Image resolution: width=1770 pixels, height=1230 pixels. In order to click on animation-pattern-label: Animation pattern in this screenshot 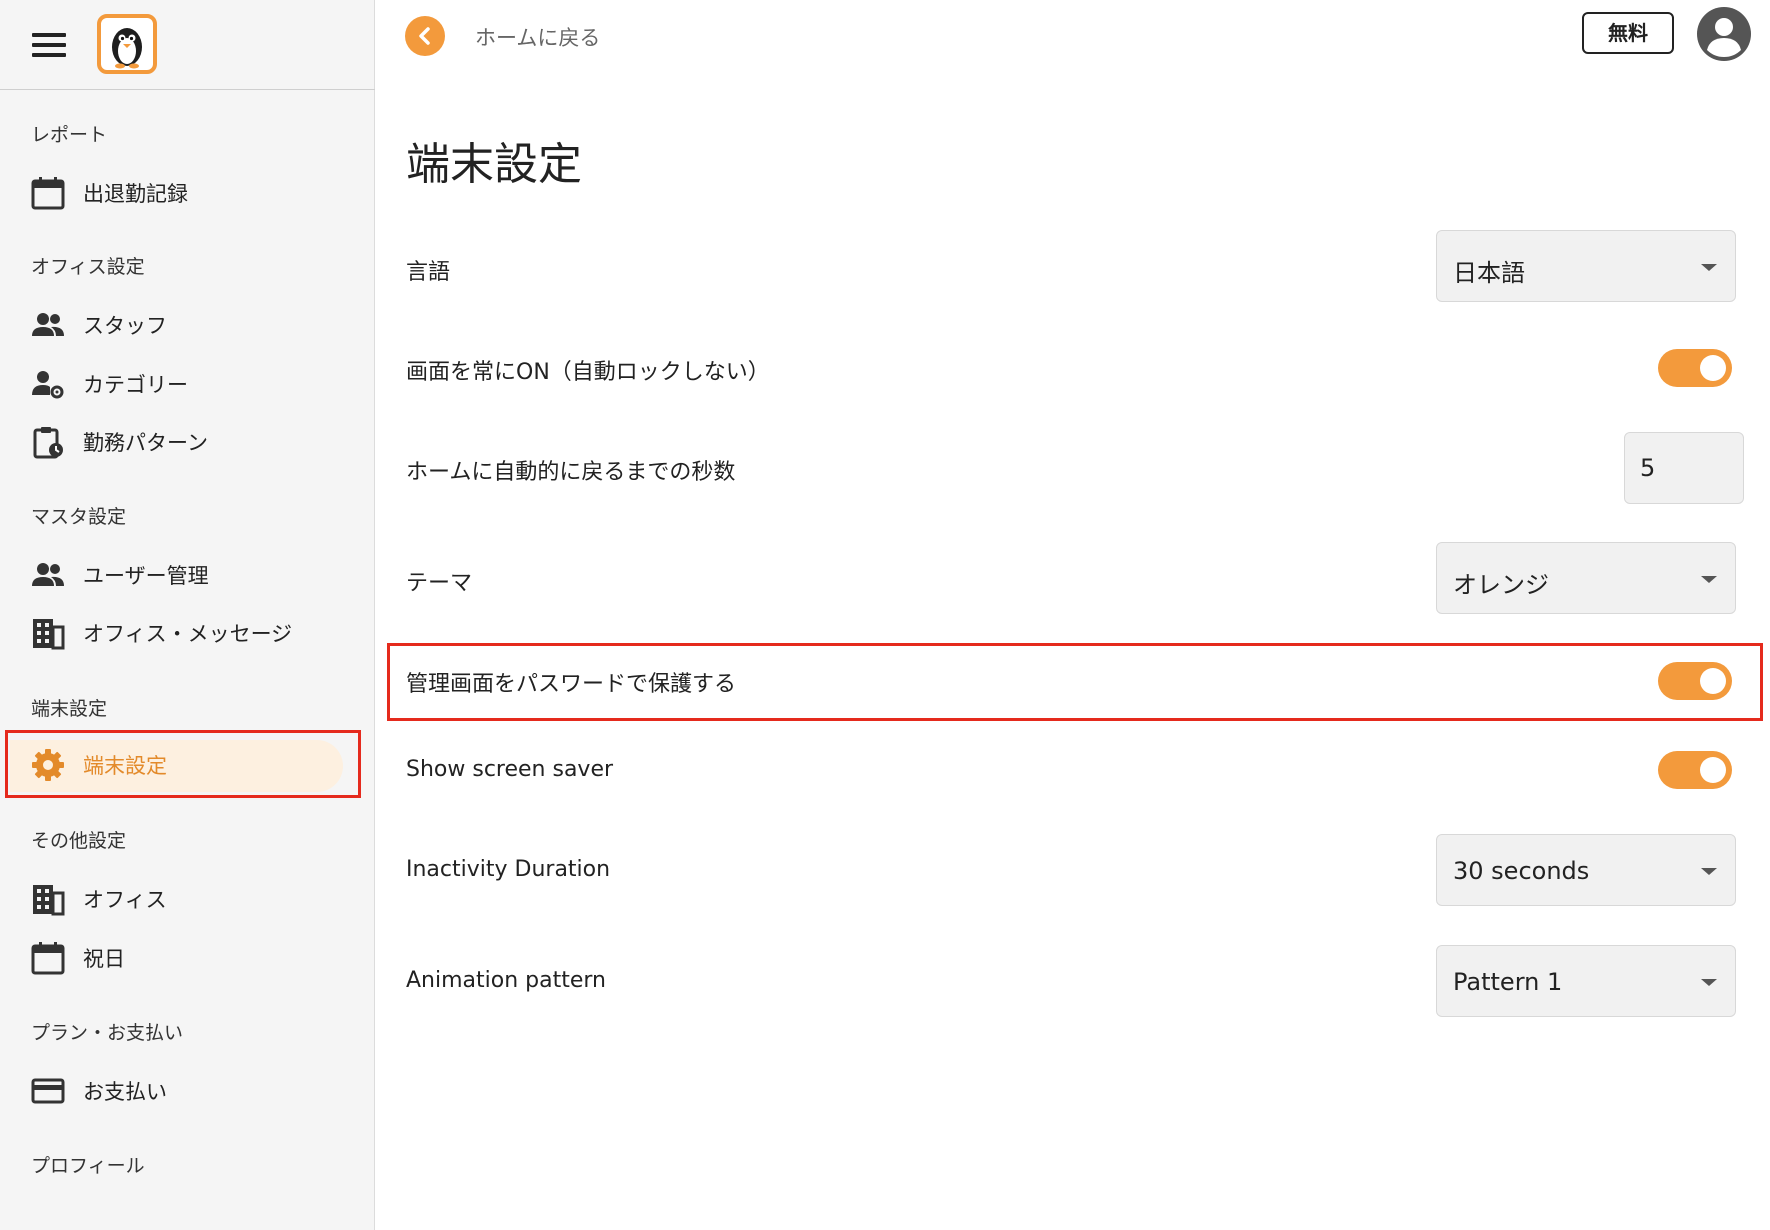, I will do `click(506, 980)`.